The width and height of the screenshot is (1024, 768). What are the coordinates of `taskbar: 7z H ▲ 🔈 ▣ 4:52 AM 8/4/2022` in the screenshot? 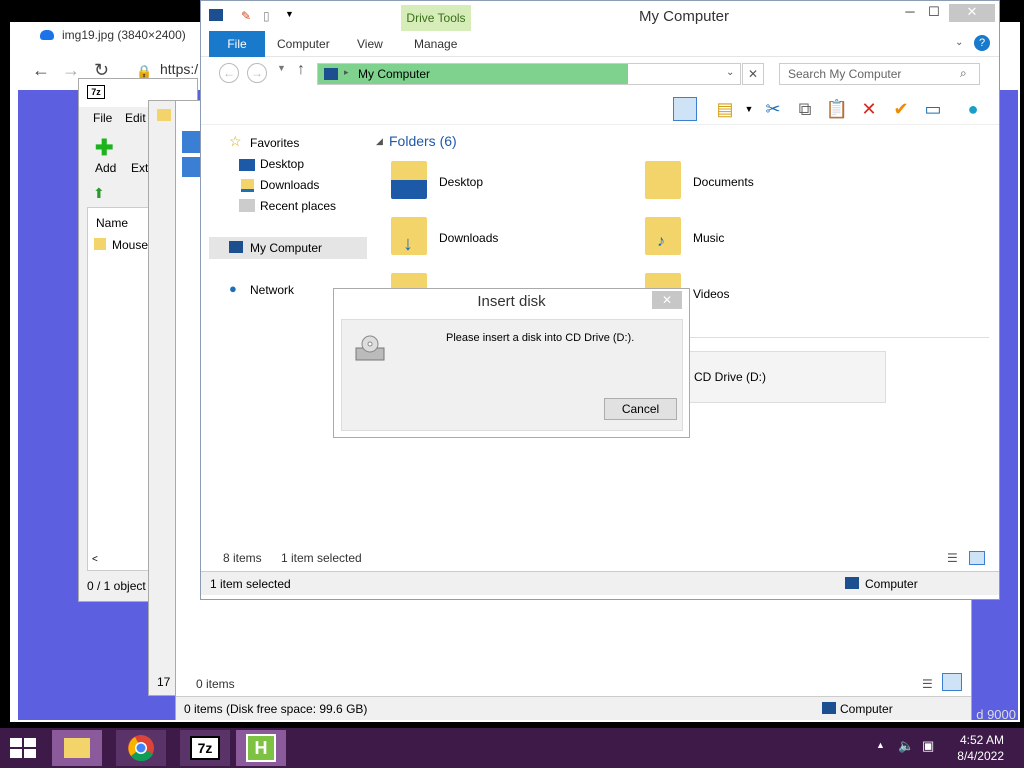 It's located at (512, 748).